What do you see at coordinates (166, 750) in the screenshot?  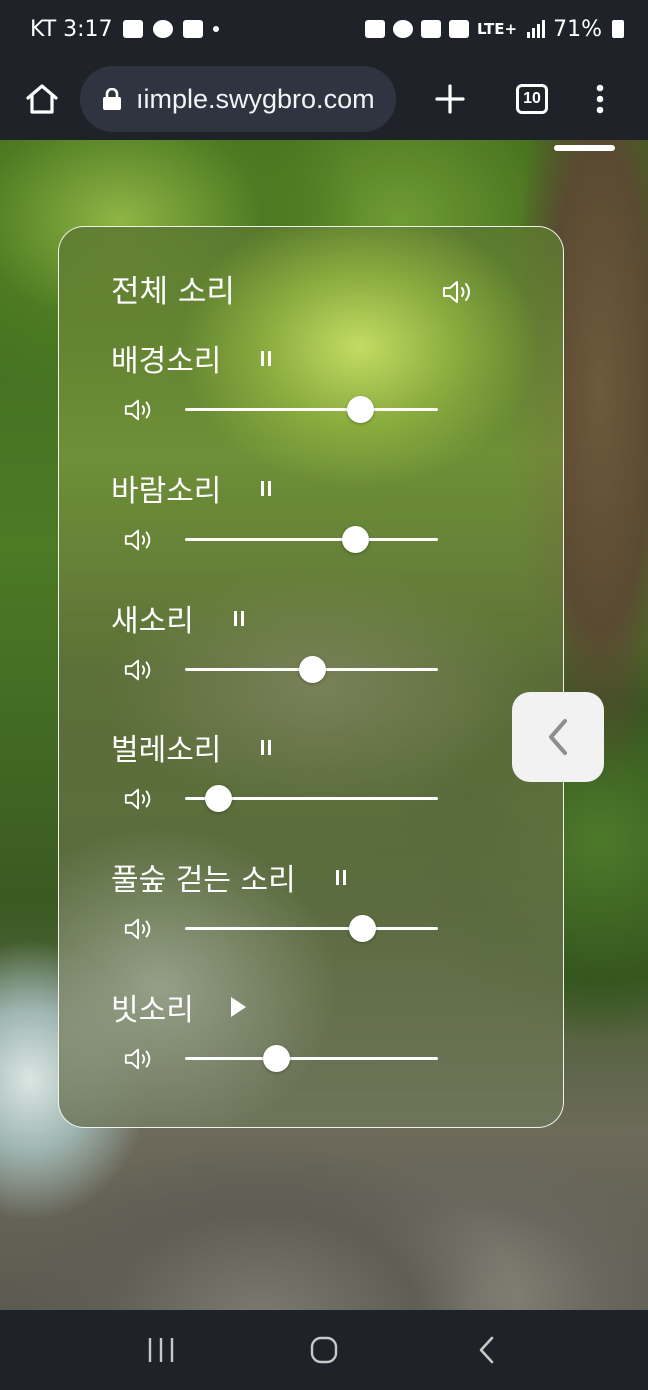 I see `sound-name: 벌레소리` at bounding box center [166, 750].